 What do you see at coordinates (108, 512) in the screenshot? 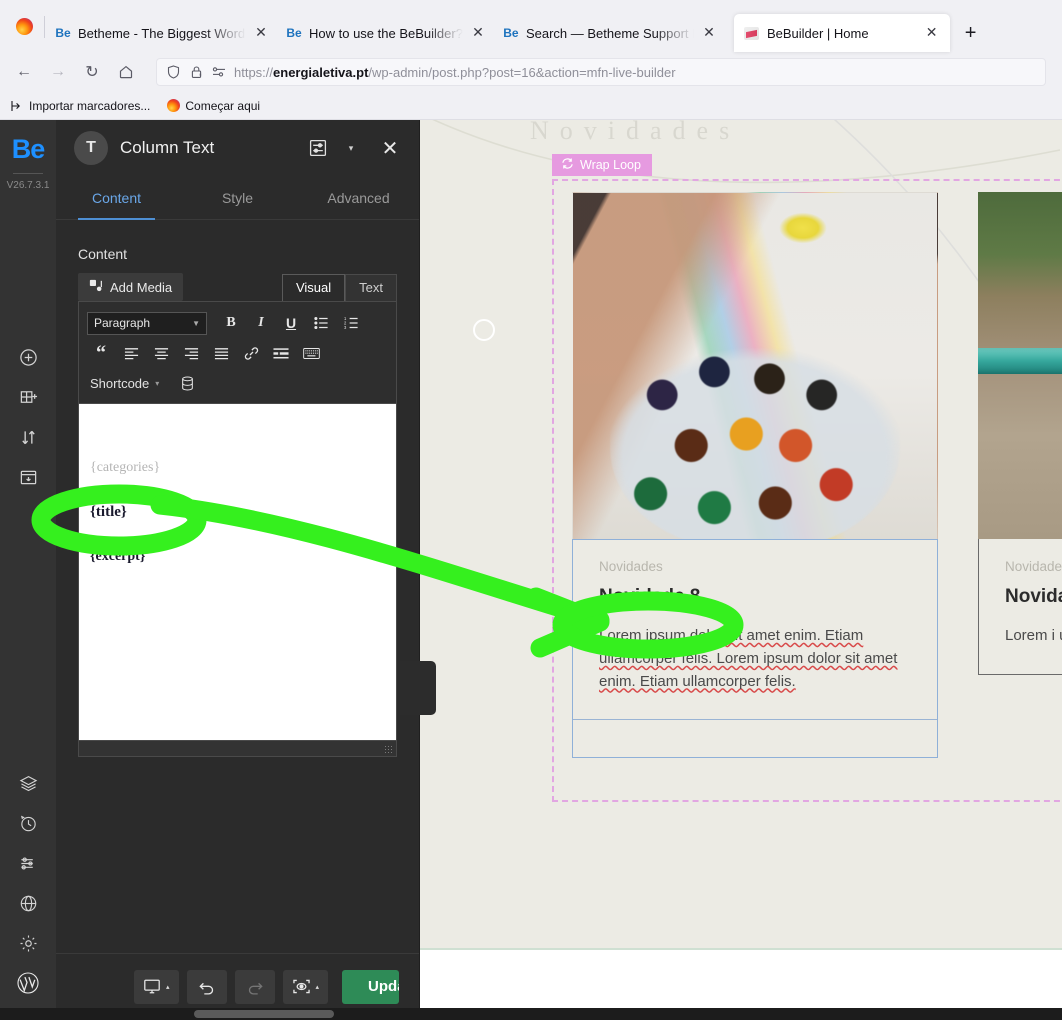
I see `editor-title-token: {title}` at bounding box center [108, 512].